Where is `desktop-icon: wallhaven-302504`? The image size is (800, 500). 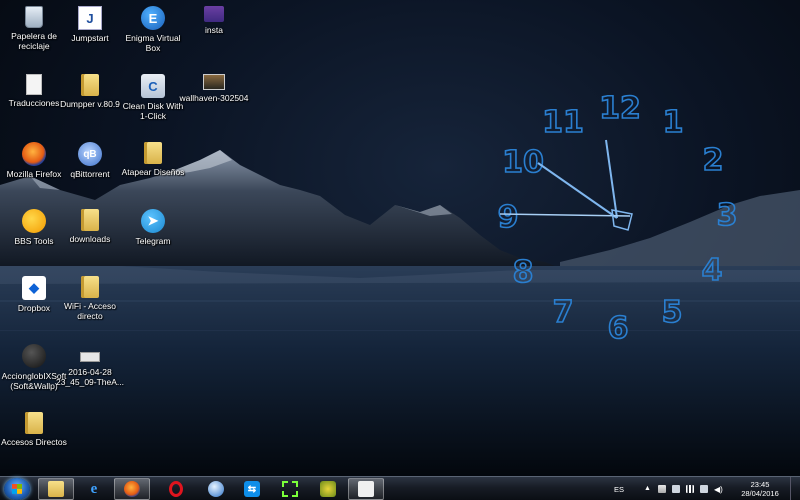 desktop-icon: wallhaven-302504 is located at coordinates (214, 100).